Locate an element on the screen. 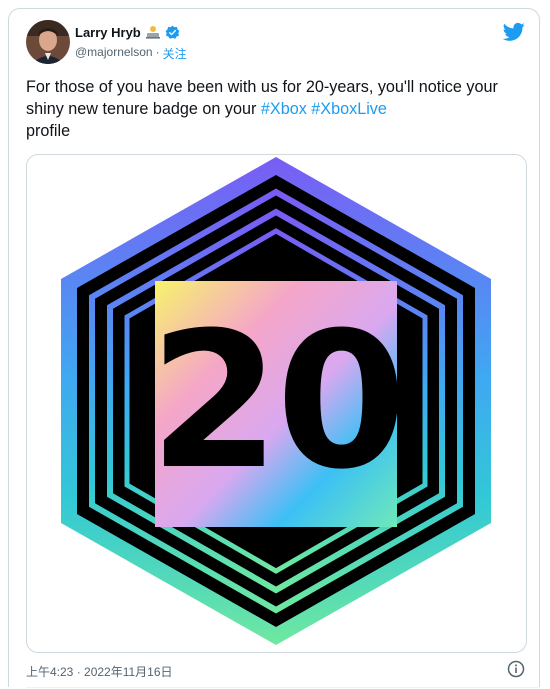  avatar is located at coordinates (48, 42).